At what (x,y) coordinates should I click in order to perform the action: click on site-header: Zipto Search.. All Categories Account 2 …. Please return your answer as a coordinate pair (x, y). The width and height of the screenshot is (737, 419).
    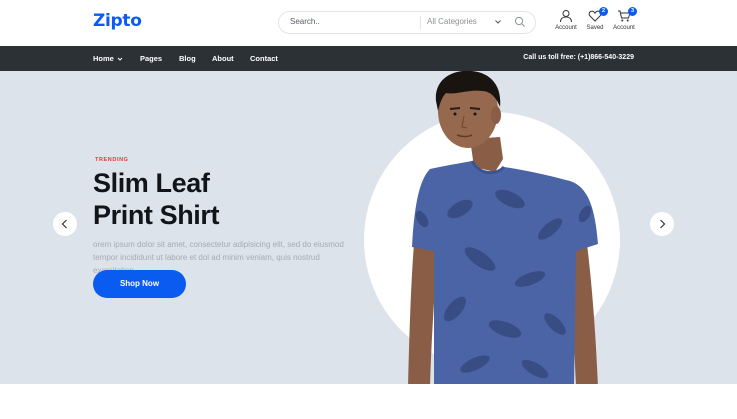
    Looking at the image, I should click on (368, 23).